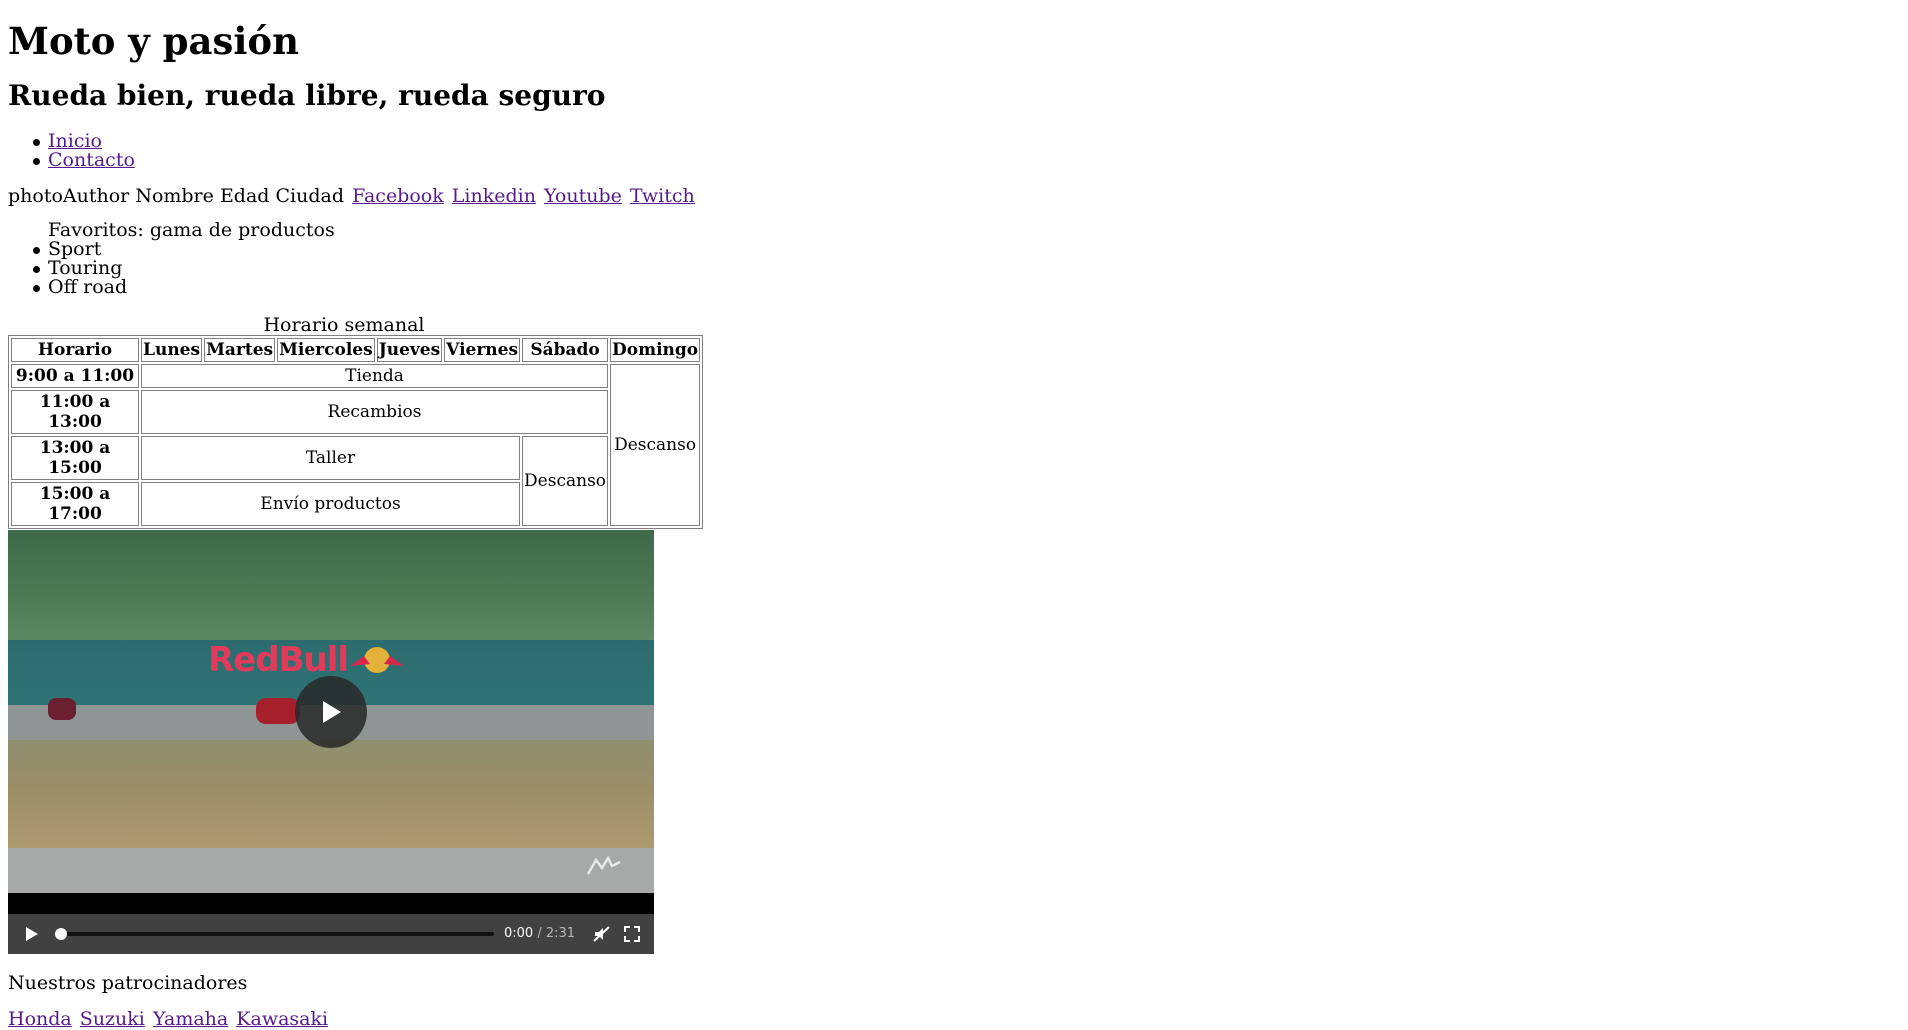 The width and height of the screenshot is (1908, 1030). Describe the element at coordinates (331, 800) in the screenshot. I see `video-background-grass` at that location.